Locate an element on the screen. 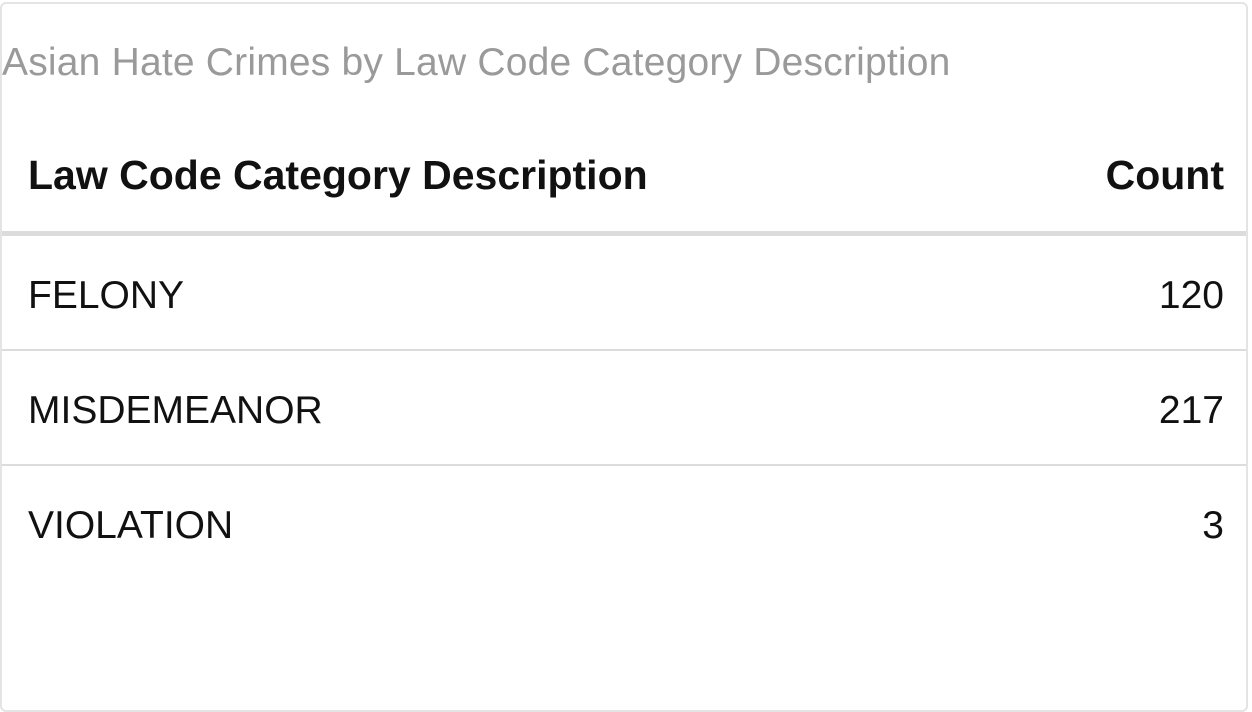  count-cell: 3 is located at coordinates (1213, 525).